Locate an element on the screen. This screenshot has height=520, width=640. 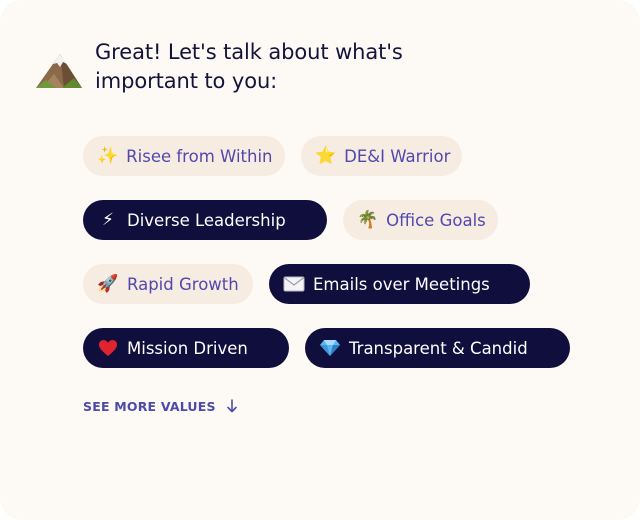
value-chip-rapid-growth: 🚀 Rapid Growth is located at coordinates (168, 284).